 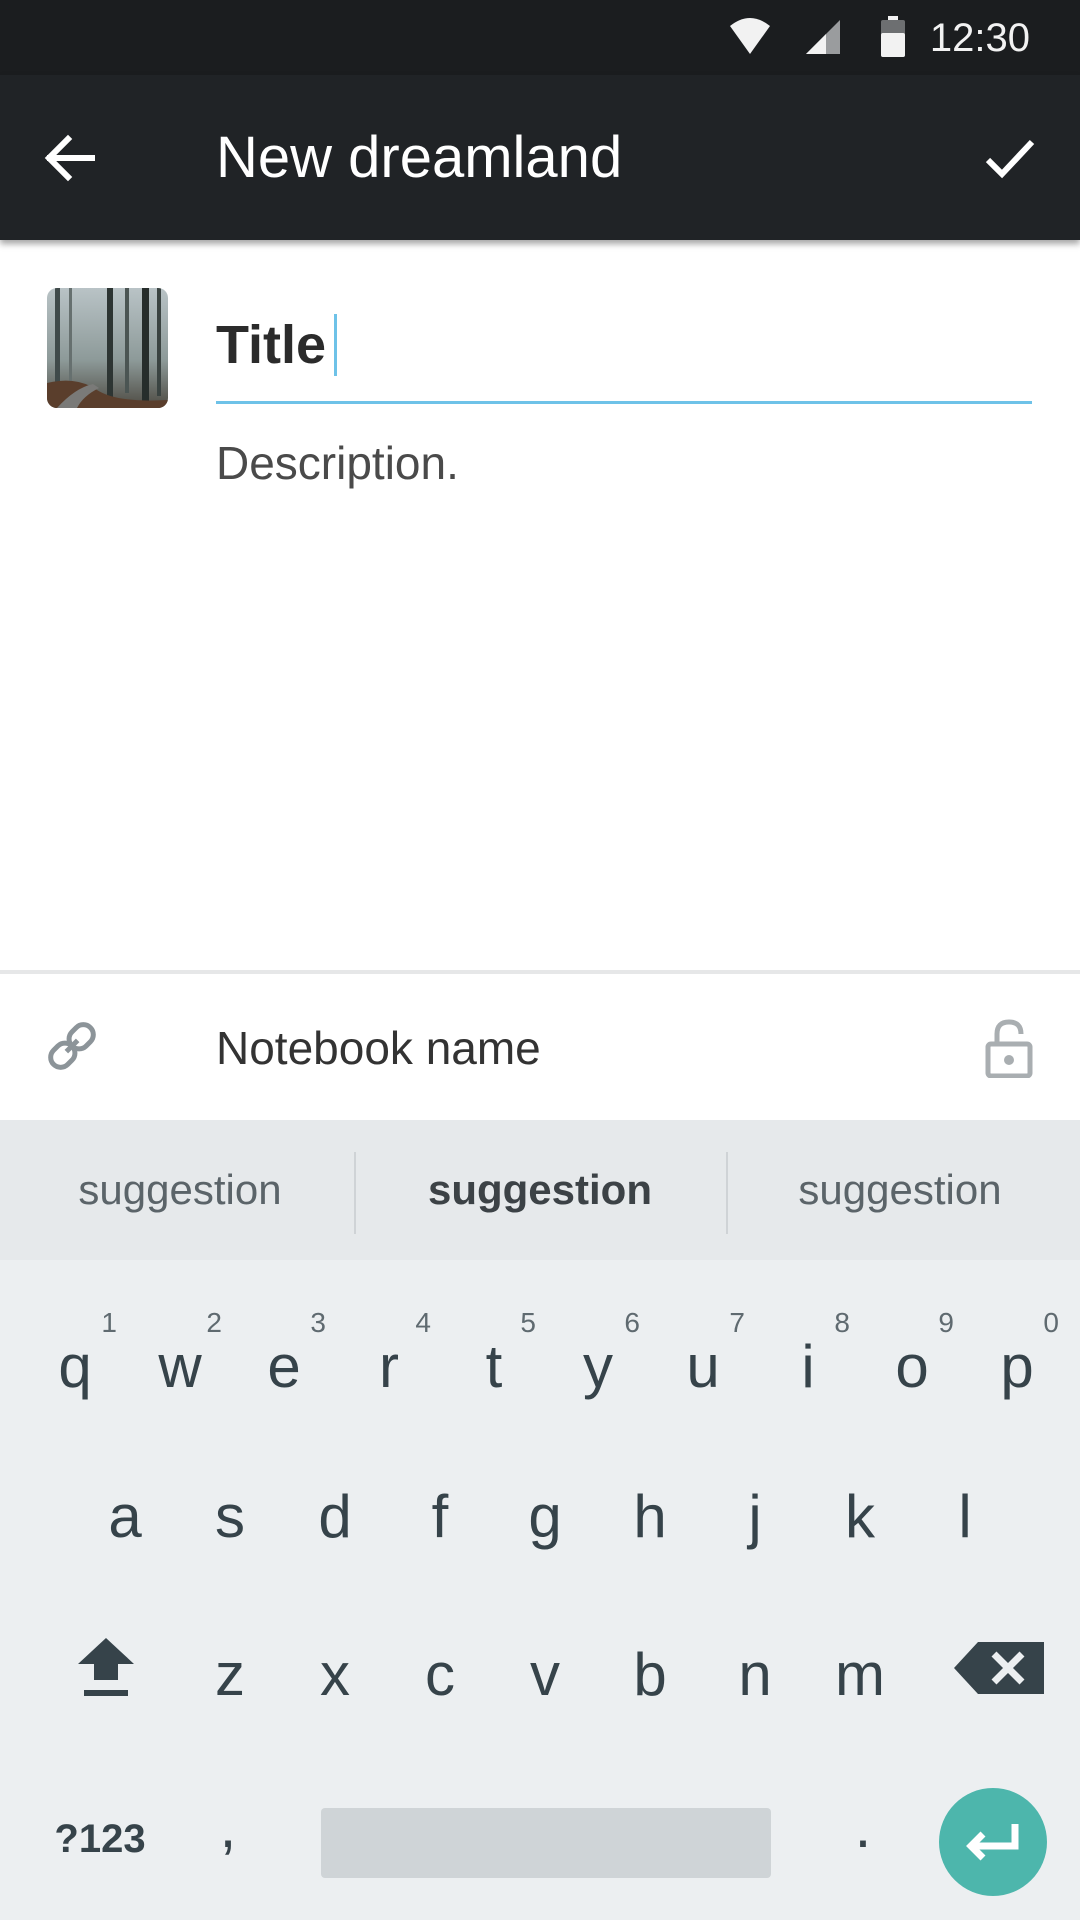 I want to click on title-input: Title, so click(x=624, y=355).